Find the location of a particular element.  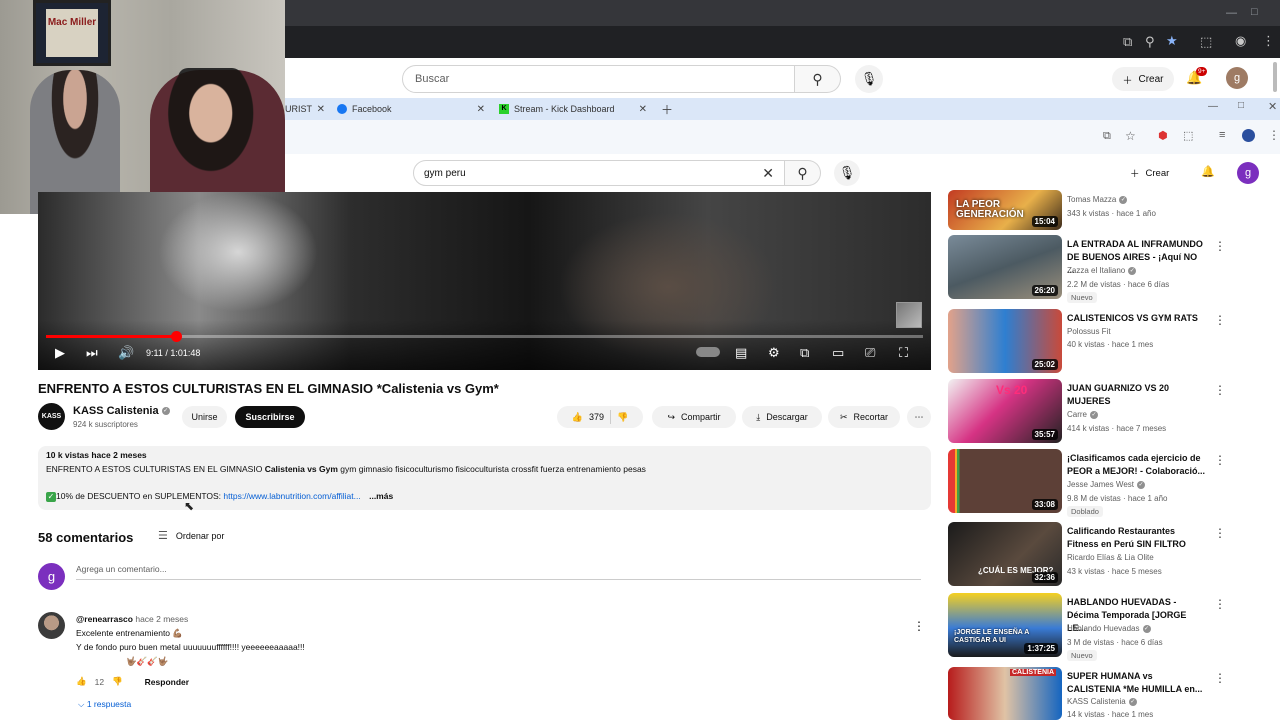

settings-gear-icon: ⚙ is located at coordinates (774, 353).